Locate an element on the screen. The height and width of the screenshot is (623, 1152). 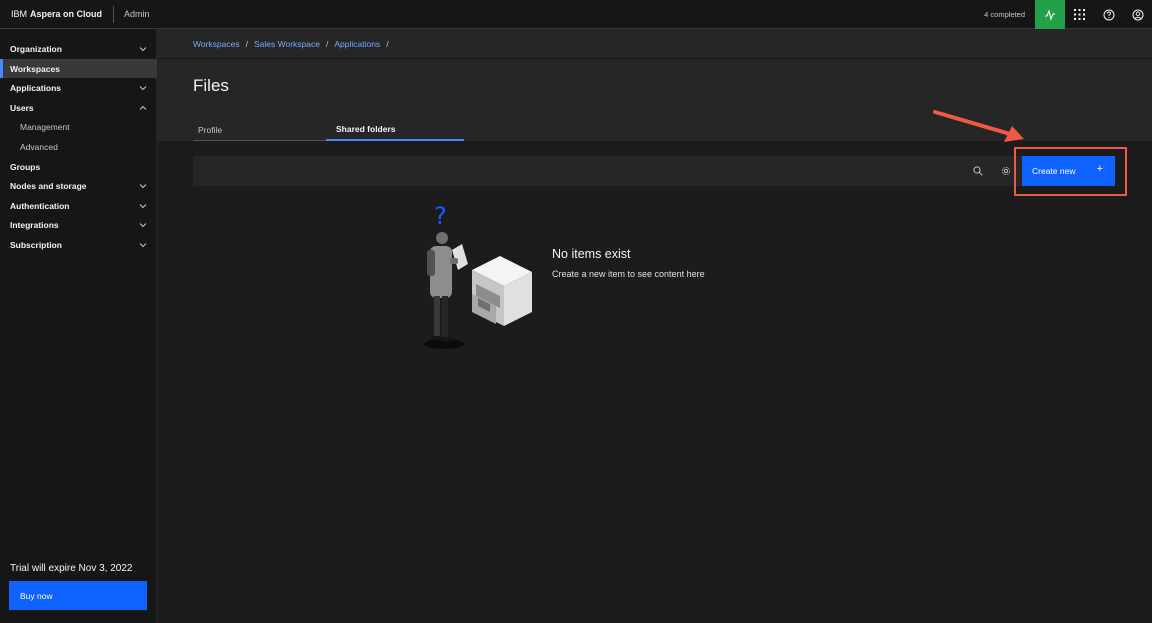
search-button is located at coordinates (978, 171).